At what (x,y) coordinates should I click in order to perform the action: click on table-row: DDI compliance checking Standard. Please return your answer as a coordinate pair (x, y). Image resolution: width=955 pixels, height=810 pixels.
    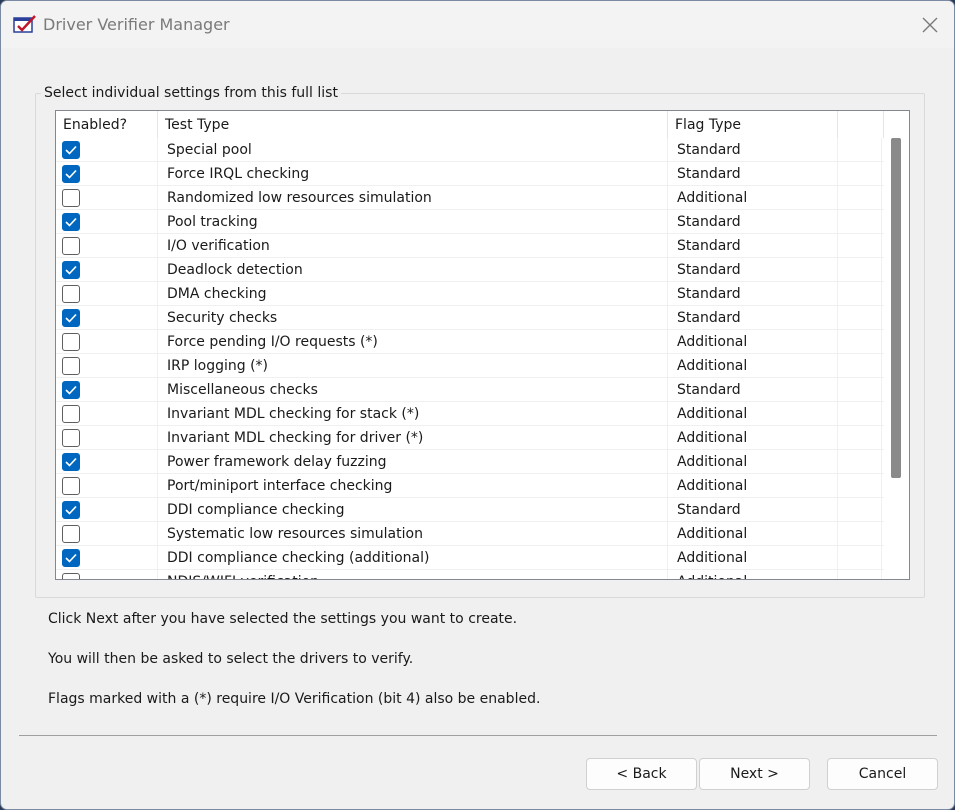
    Looking at the image, I should click on (470, 510).